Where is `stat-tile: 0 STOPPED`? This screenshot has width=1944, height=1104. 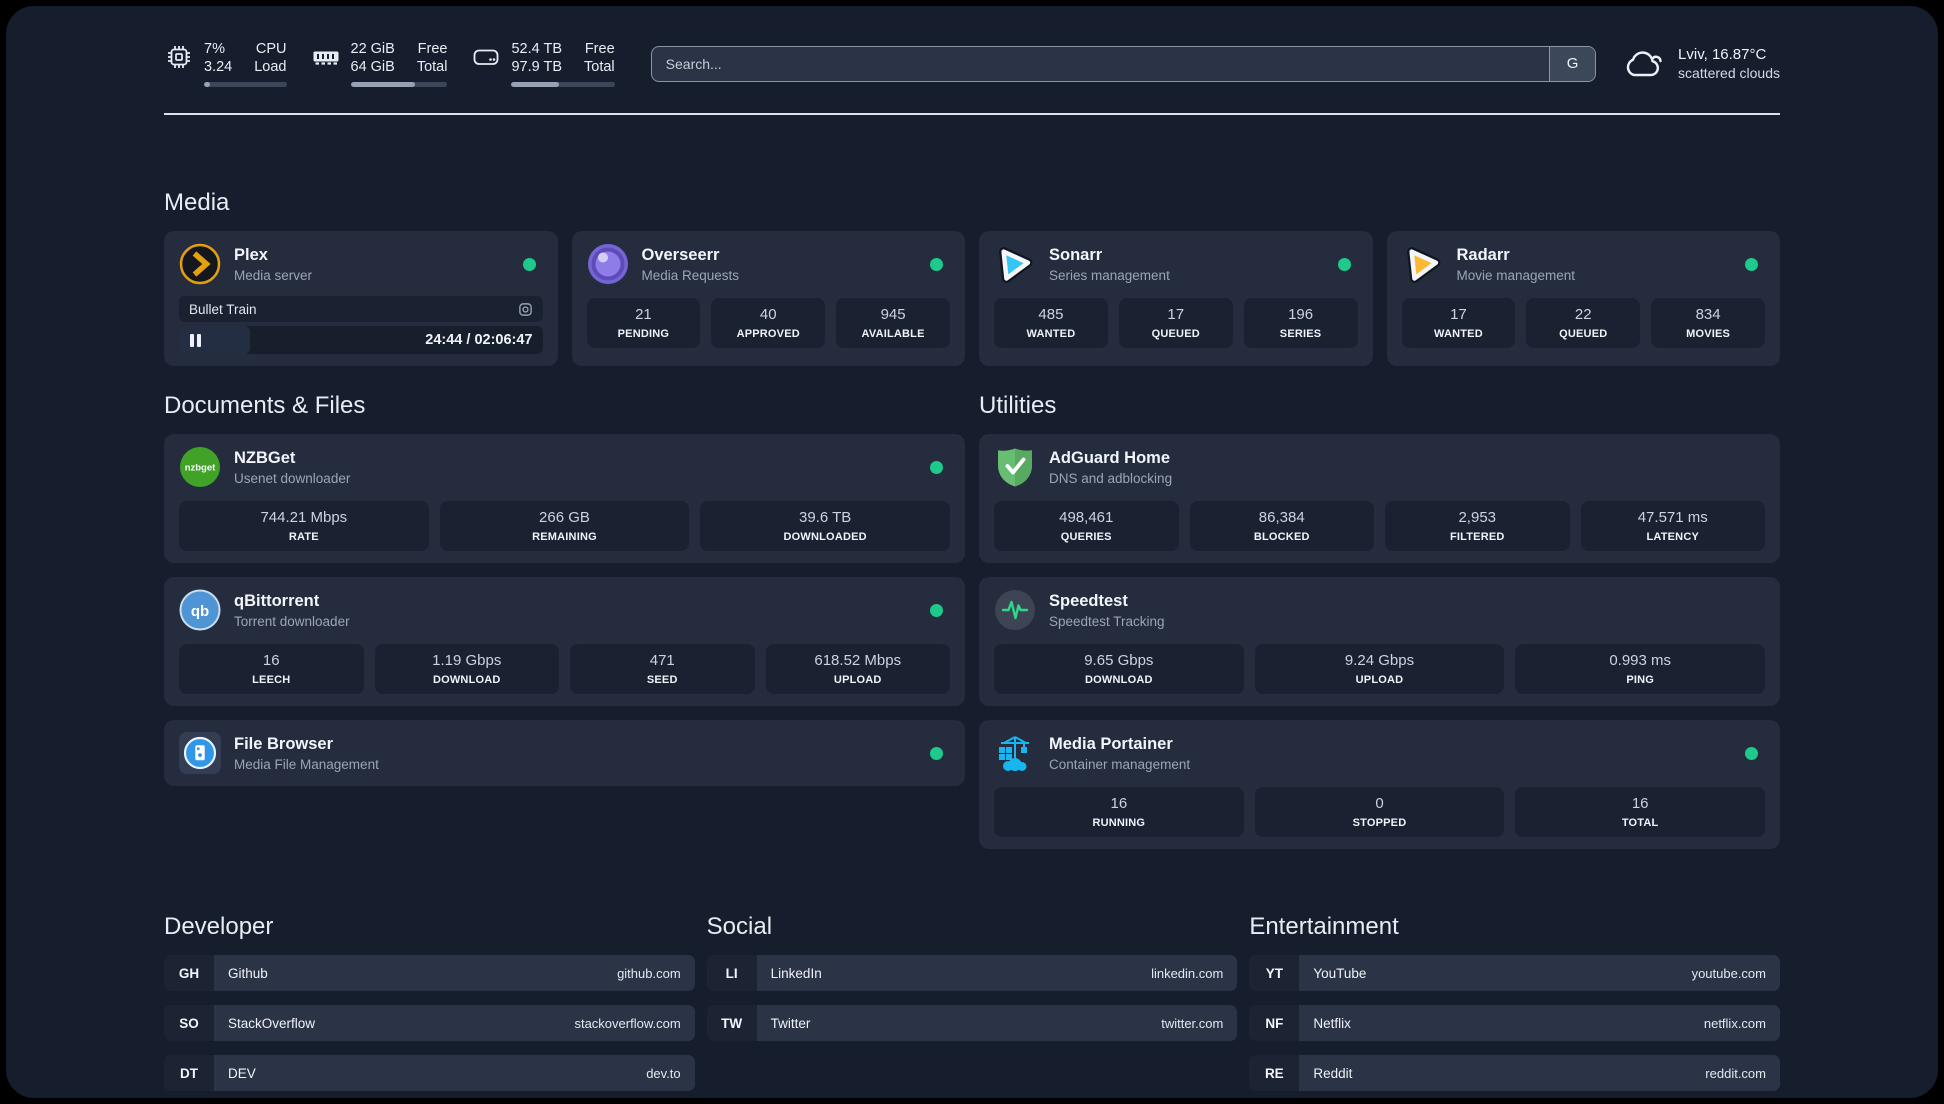
stat-tile: 0 STOPPED is located at coordinates (1379, 812).